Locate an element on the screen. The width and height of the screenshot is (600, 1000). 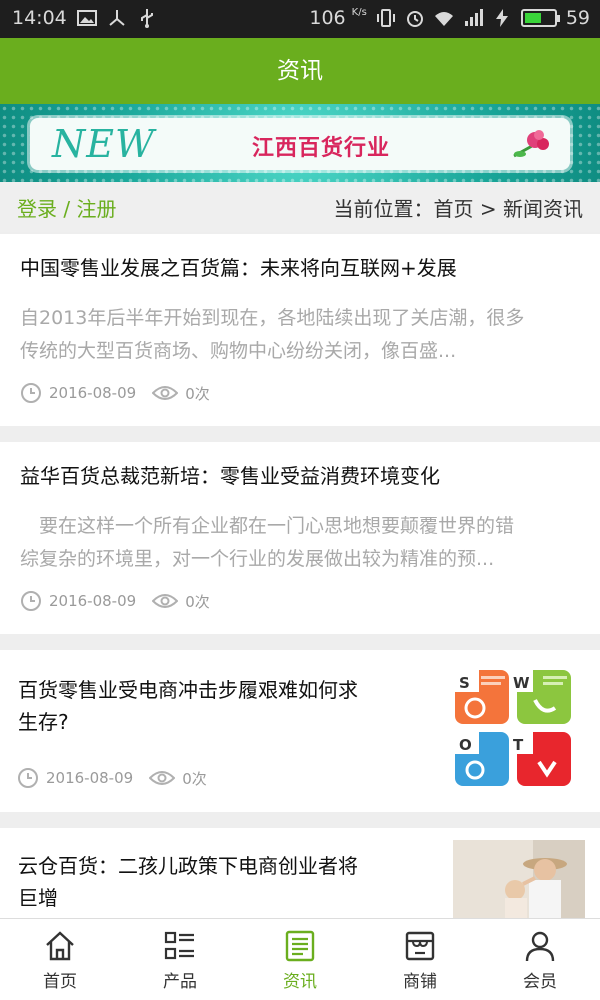
swot-letter: W is located at coordinates (521, 683).